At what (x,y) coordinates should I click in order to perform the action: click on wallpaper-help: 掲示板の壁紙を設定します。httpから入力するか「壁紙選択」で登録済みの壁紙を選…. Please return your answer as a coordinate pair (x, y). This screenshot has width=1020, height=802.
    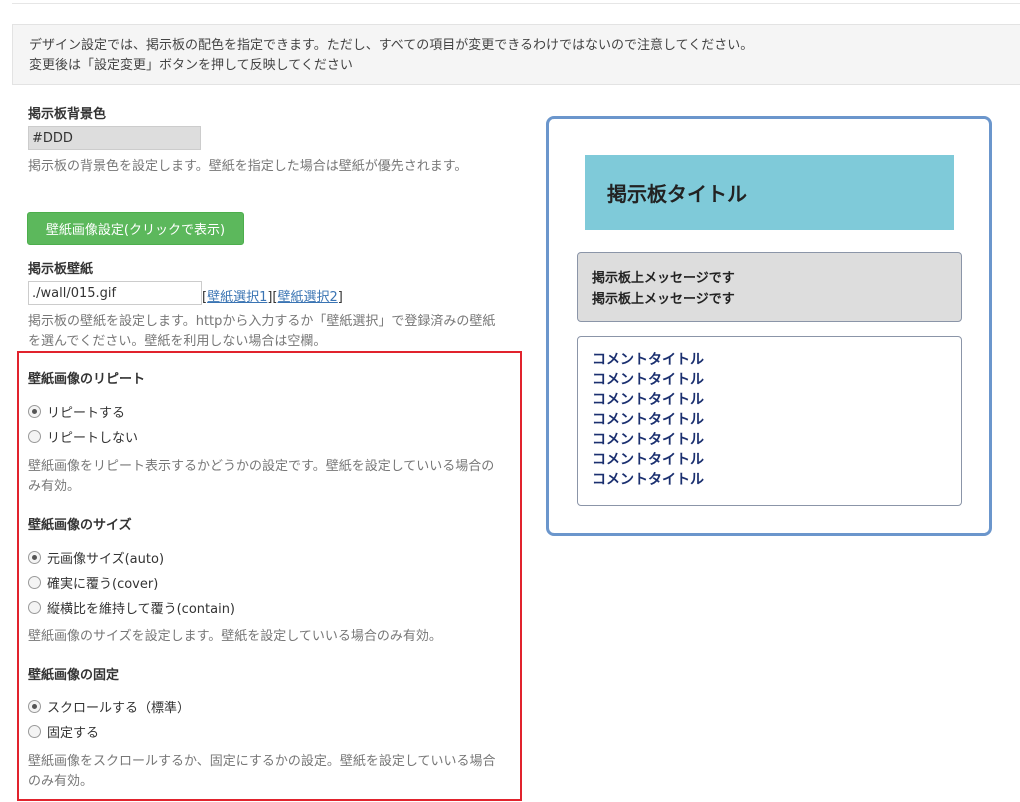
    Looking at the image, I should click on (262, 331).